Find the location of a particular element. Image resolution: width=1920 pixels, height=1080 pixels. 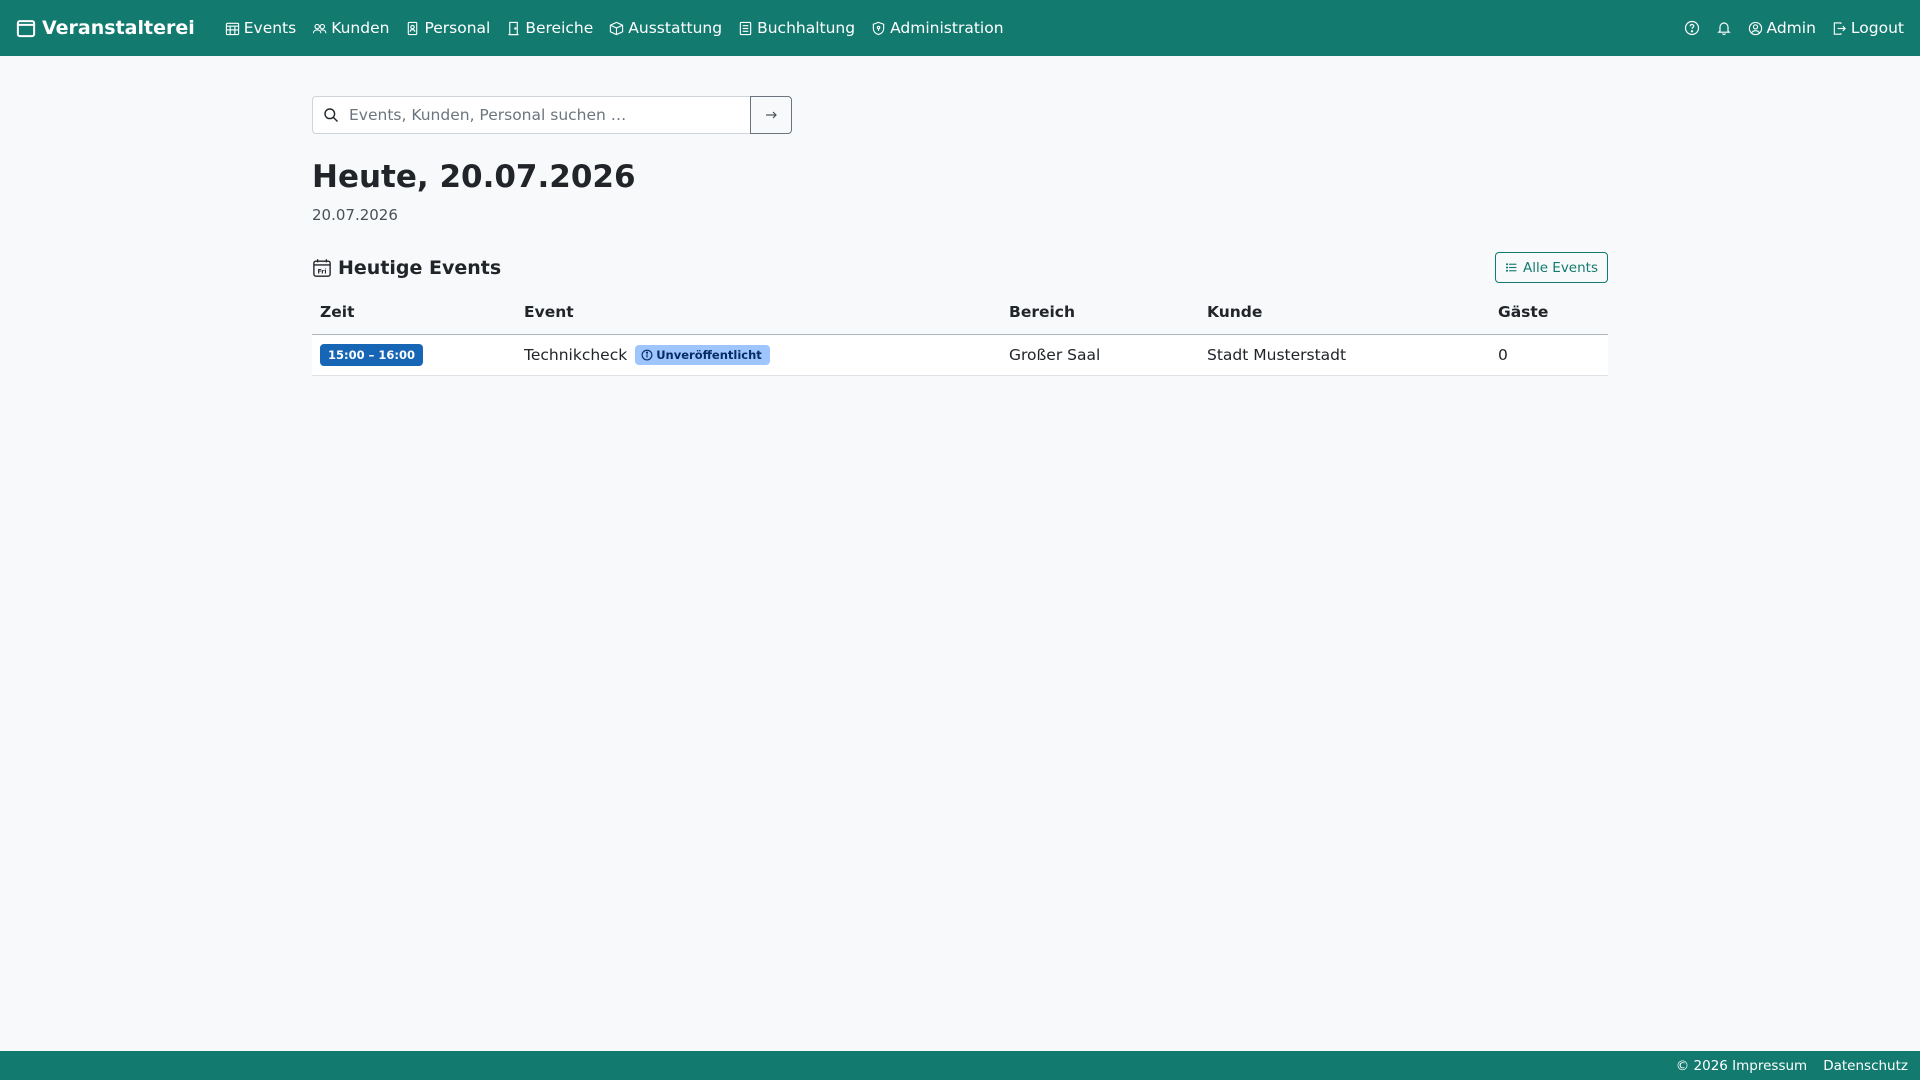

all-events-button: Alle Events is located at coordinates (1551, 268).